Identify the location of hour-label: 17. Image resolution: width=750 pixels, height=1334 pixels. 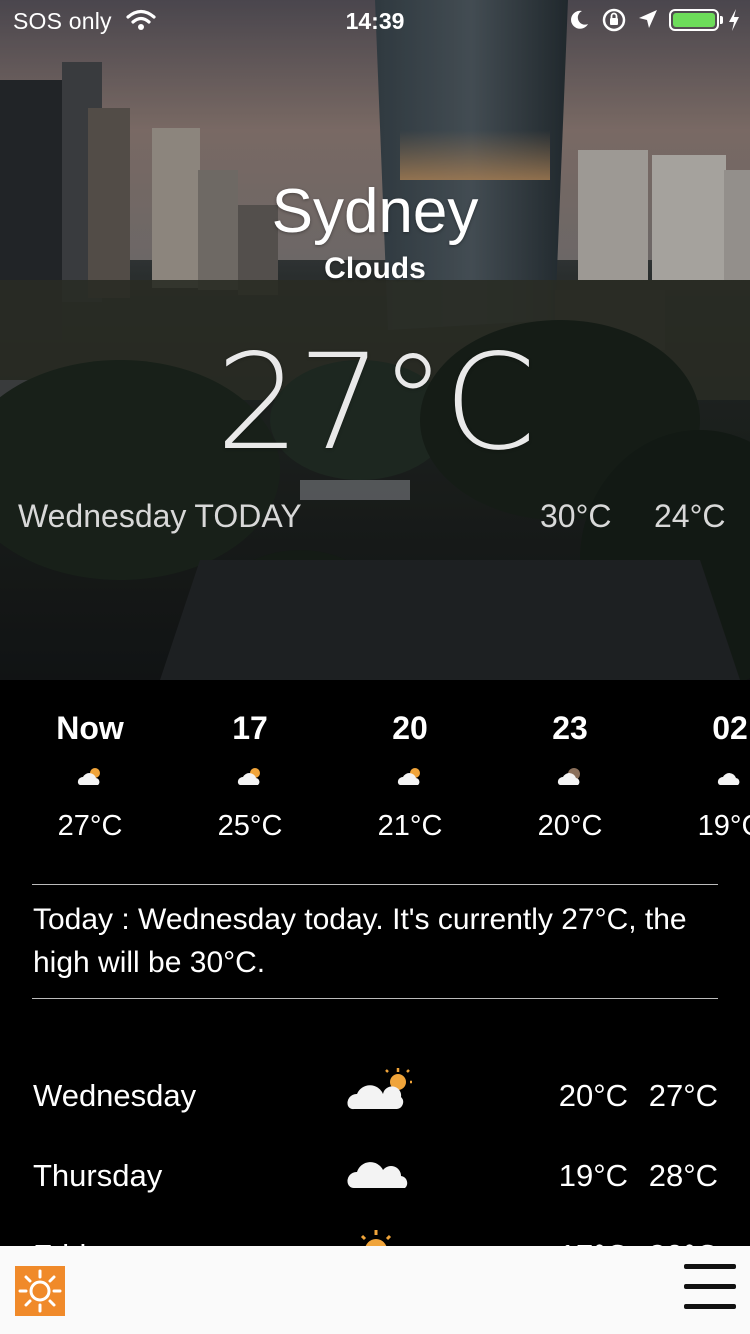
(250, 728).